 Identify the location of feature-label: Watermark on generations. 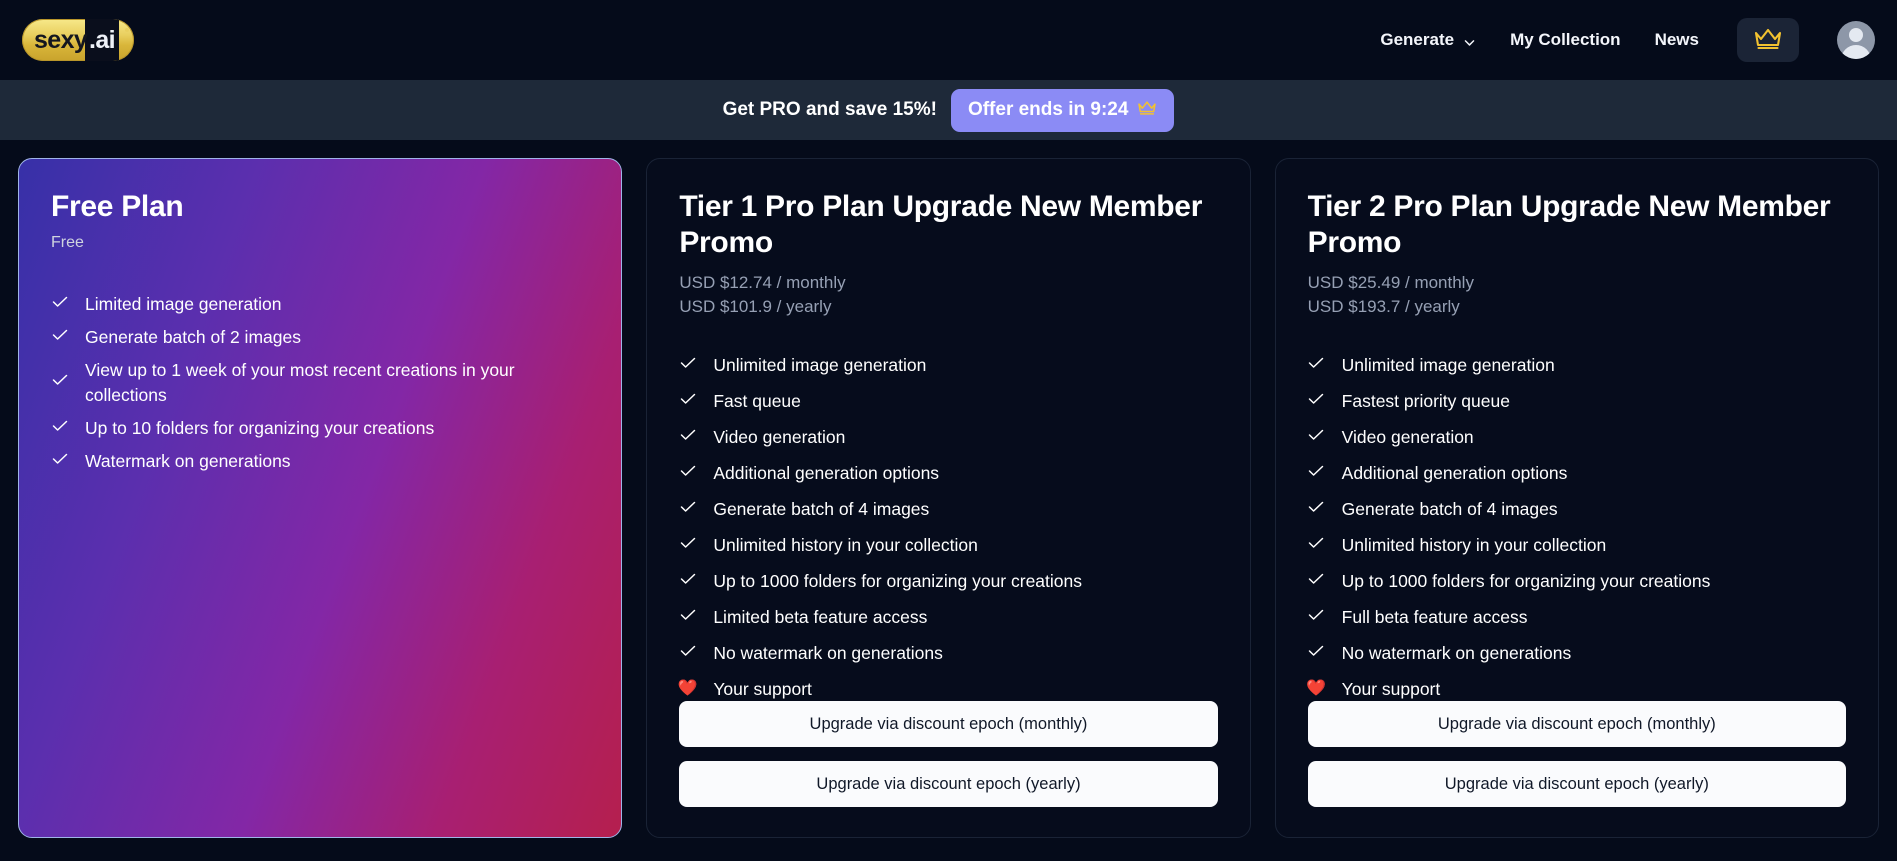
(188, 461).